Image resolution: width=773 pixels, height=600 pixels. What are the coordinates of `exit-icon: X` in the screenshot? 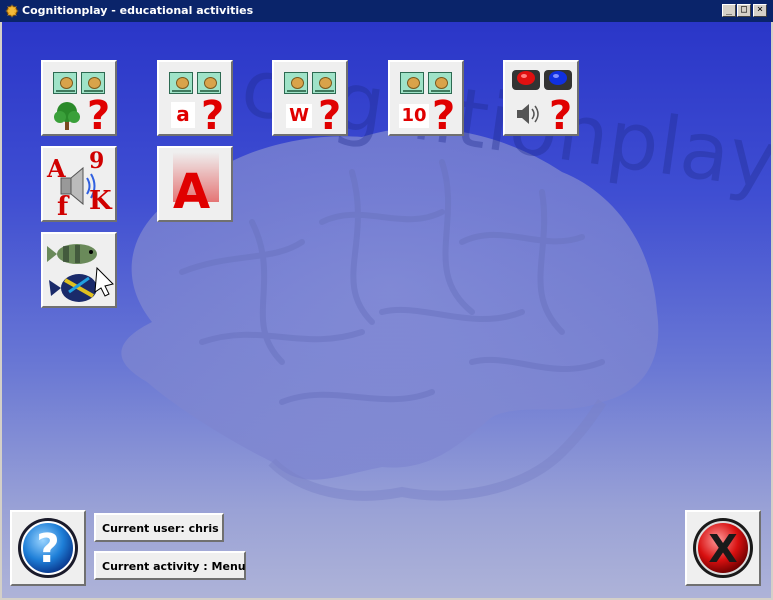 It's located at (723, 548).